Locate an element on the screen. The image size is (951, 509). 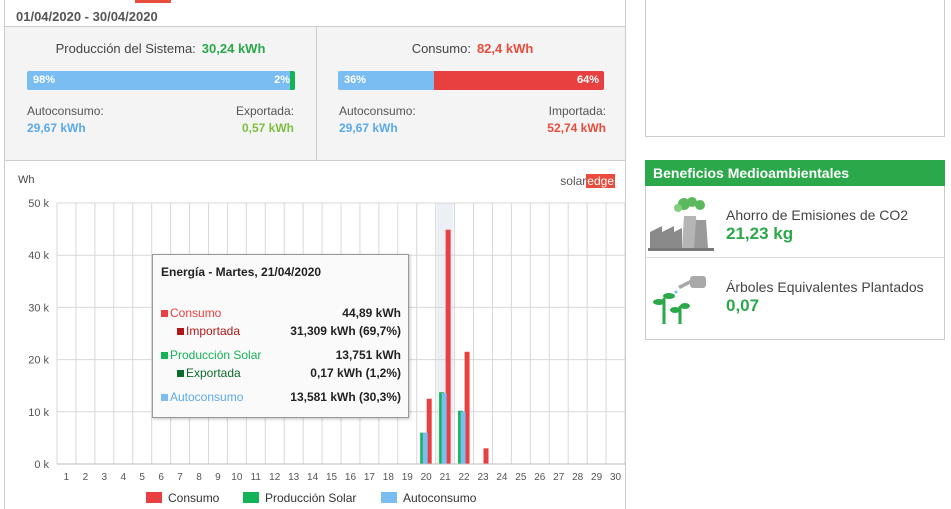
trees-value: 0,07 is located at coordinates (743, 305).